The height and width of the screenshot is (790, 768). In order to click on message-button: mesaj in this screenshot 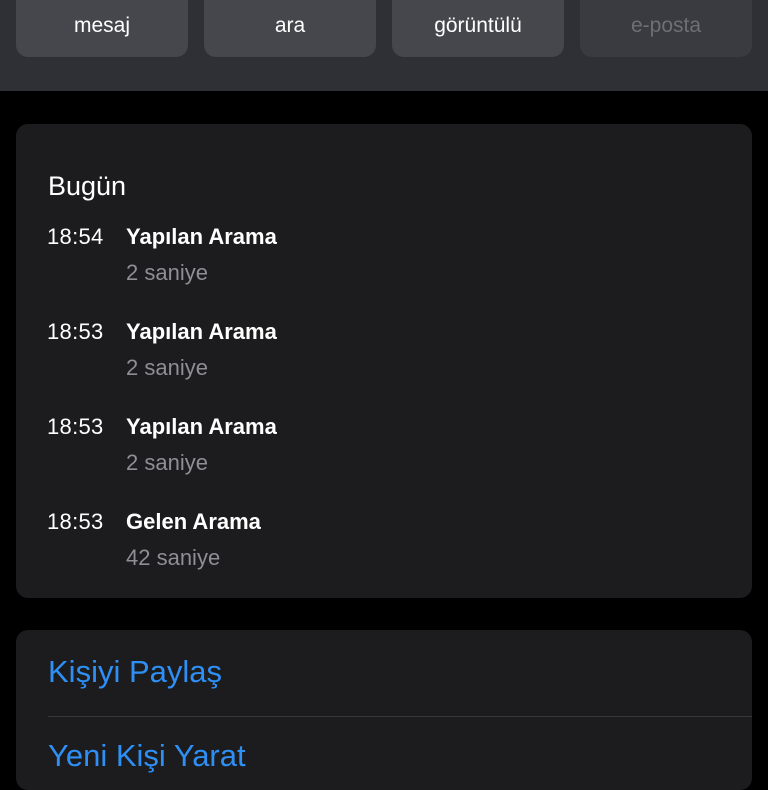, I will do `click(102, 28)`.